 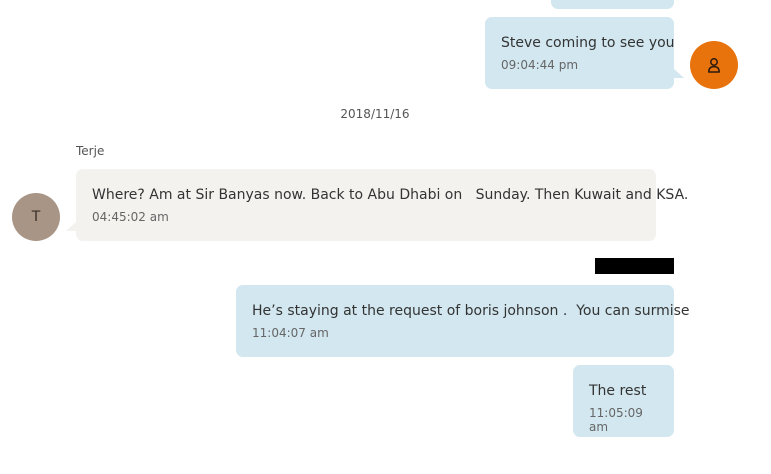 I want to click on sender-name: Terje, so click(x=90, y=151).